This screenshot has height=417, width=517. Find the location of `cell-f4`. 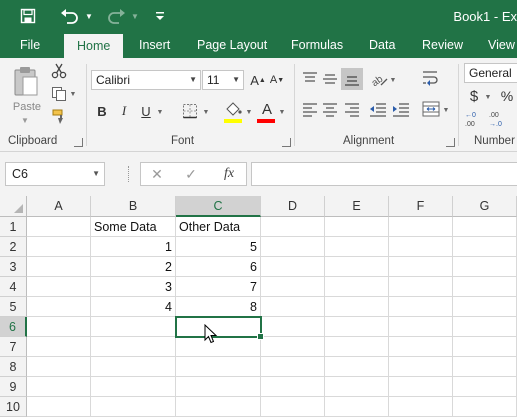

cell-f4 is located at coordinates (421, 287).